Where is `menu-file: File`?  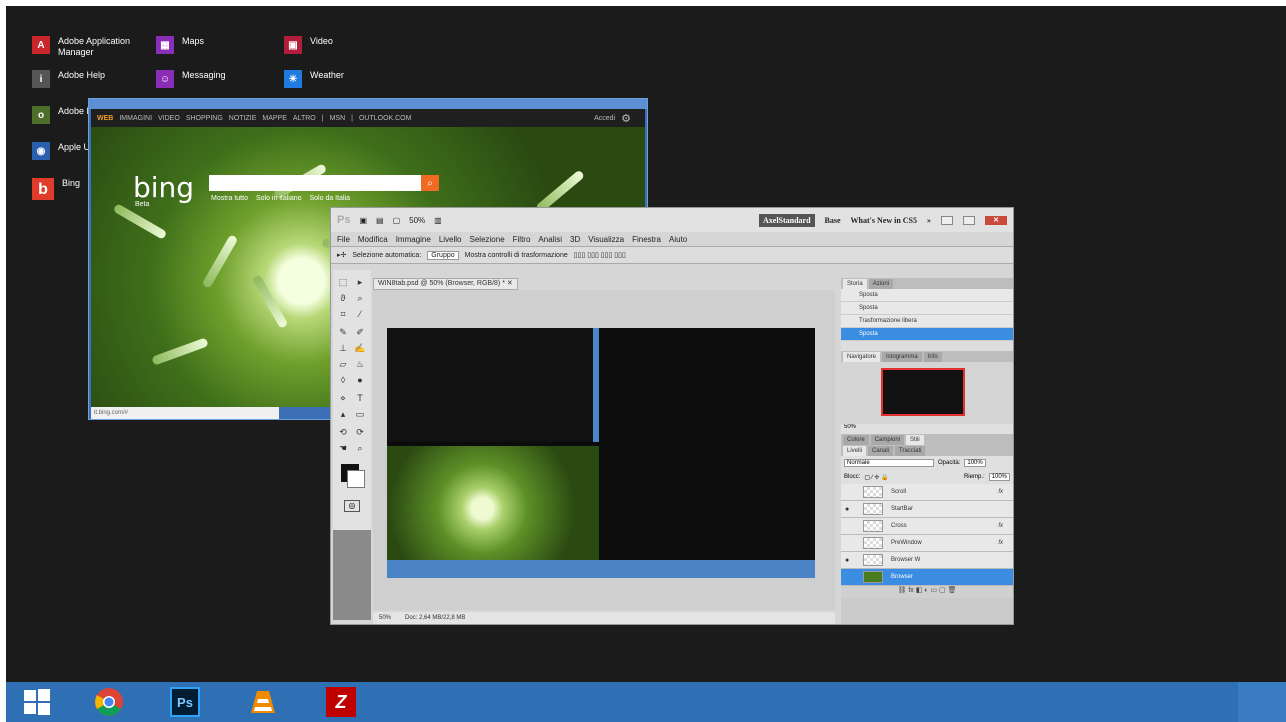
menu-file: File is located at coordinates (343, 239).